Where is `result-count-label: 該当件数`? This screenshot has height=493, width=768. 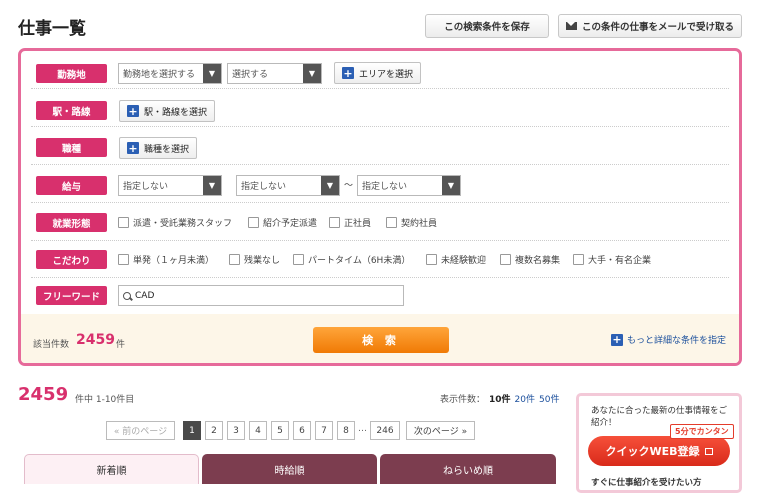
result-count-label: 該当件数 is located at coordinates (51, 345).